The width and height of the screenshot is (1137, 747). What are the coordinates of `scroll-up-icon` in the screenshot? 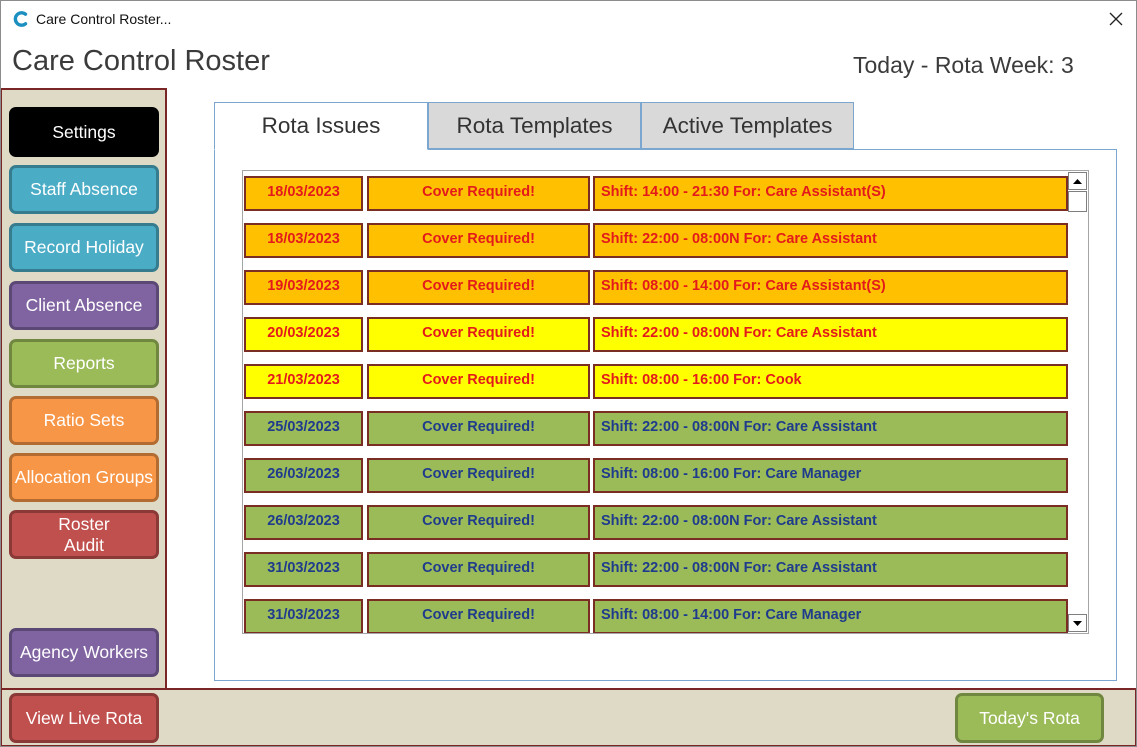 It's located at (1077, 181).